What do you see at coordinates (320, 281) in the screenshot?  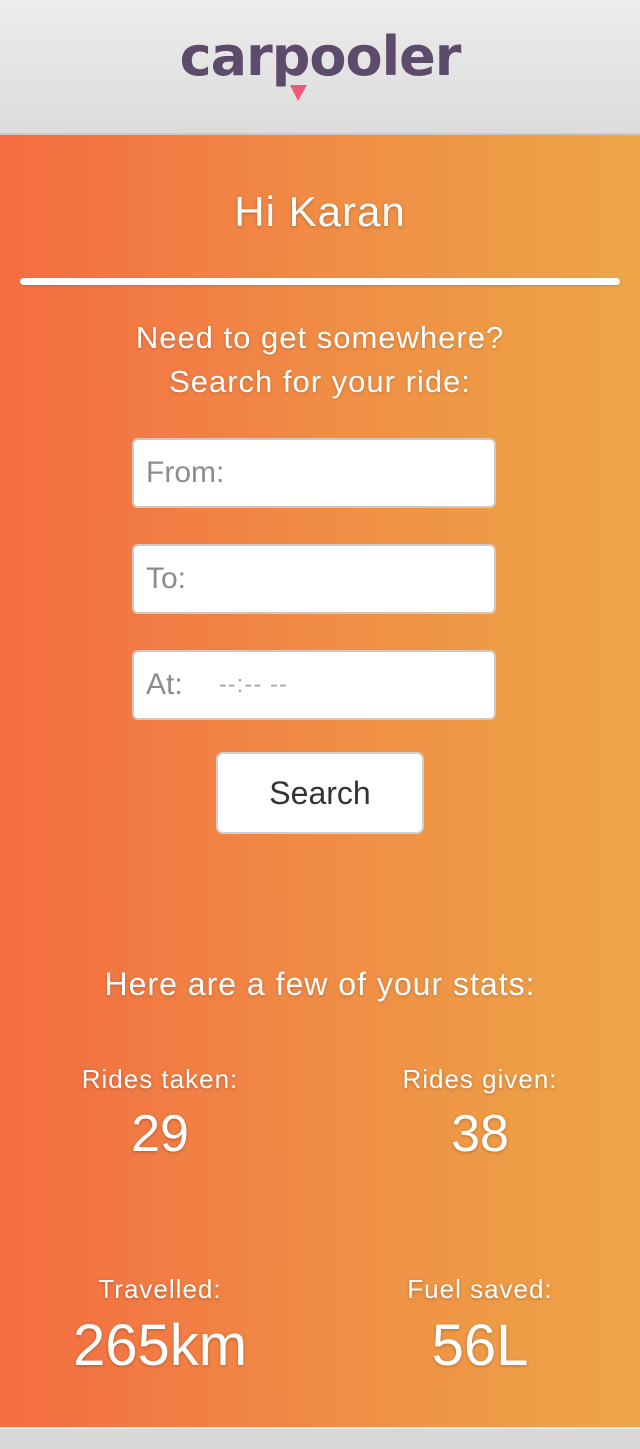 I see `divider` at bounding box center [320, 281].